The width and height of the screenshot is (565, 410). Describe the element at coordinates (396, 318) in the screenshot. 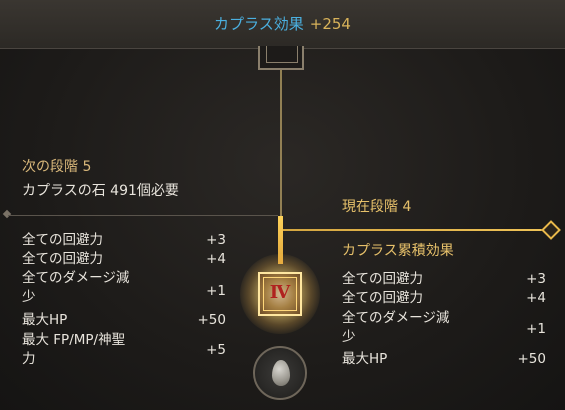

I see `current-stat-name: 全てのダメージ減` at that location.